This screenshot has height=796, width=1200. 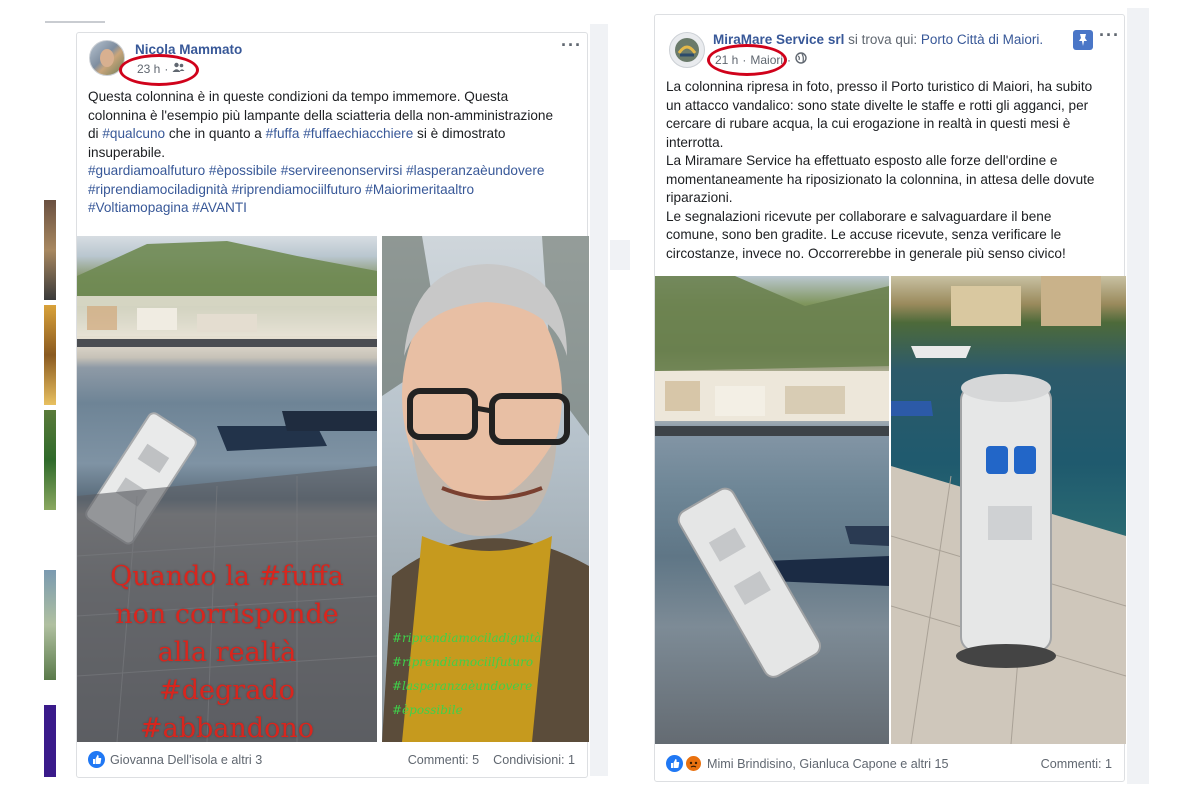 I want to click on text-segment: insuperabile., so click(x=127, y=152).